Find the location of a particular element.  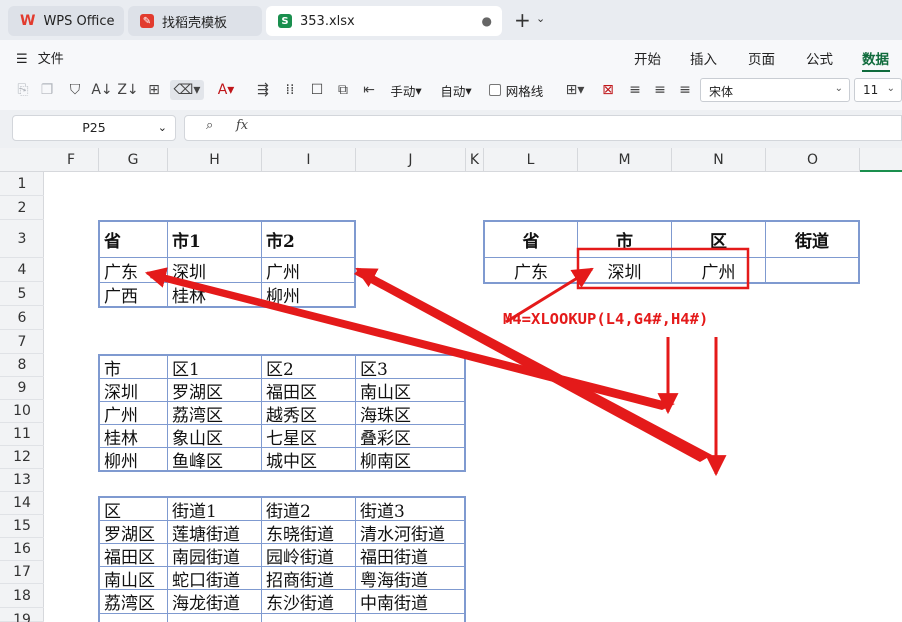

chevron-down-icon: ⌄ is located at coordinates (540, 18).